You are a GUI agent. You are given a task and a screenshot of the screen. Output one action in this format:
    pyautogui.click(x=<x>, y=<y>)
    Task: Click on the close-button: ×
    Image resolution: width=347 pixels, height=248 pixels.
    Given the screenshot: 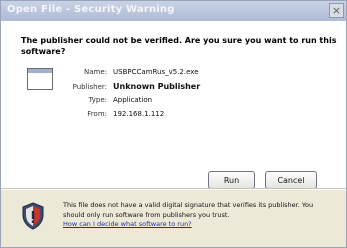 What is the action you would take?
    pyautogui.click(x=336, y=10)
    